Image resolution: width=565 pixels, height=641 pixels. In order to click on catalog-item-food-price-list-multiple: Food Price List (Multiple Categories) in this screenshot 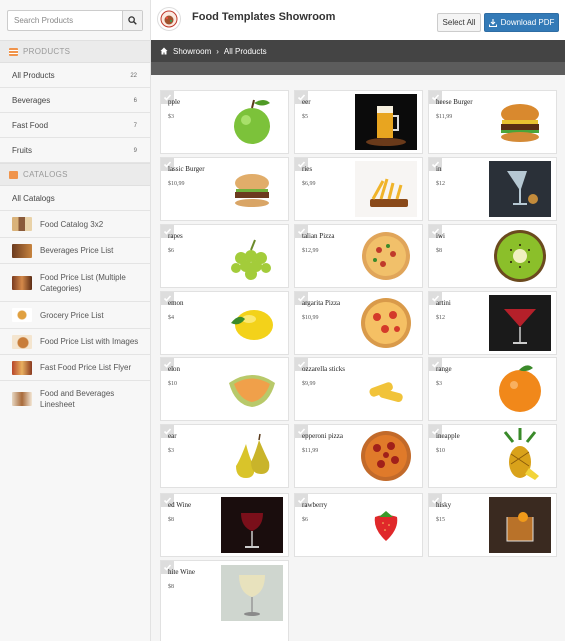, I will do `click(75, 283)`.